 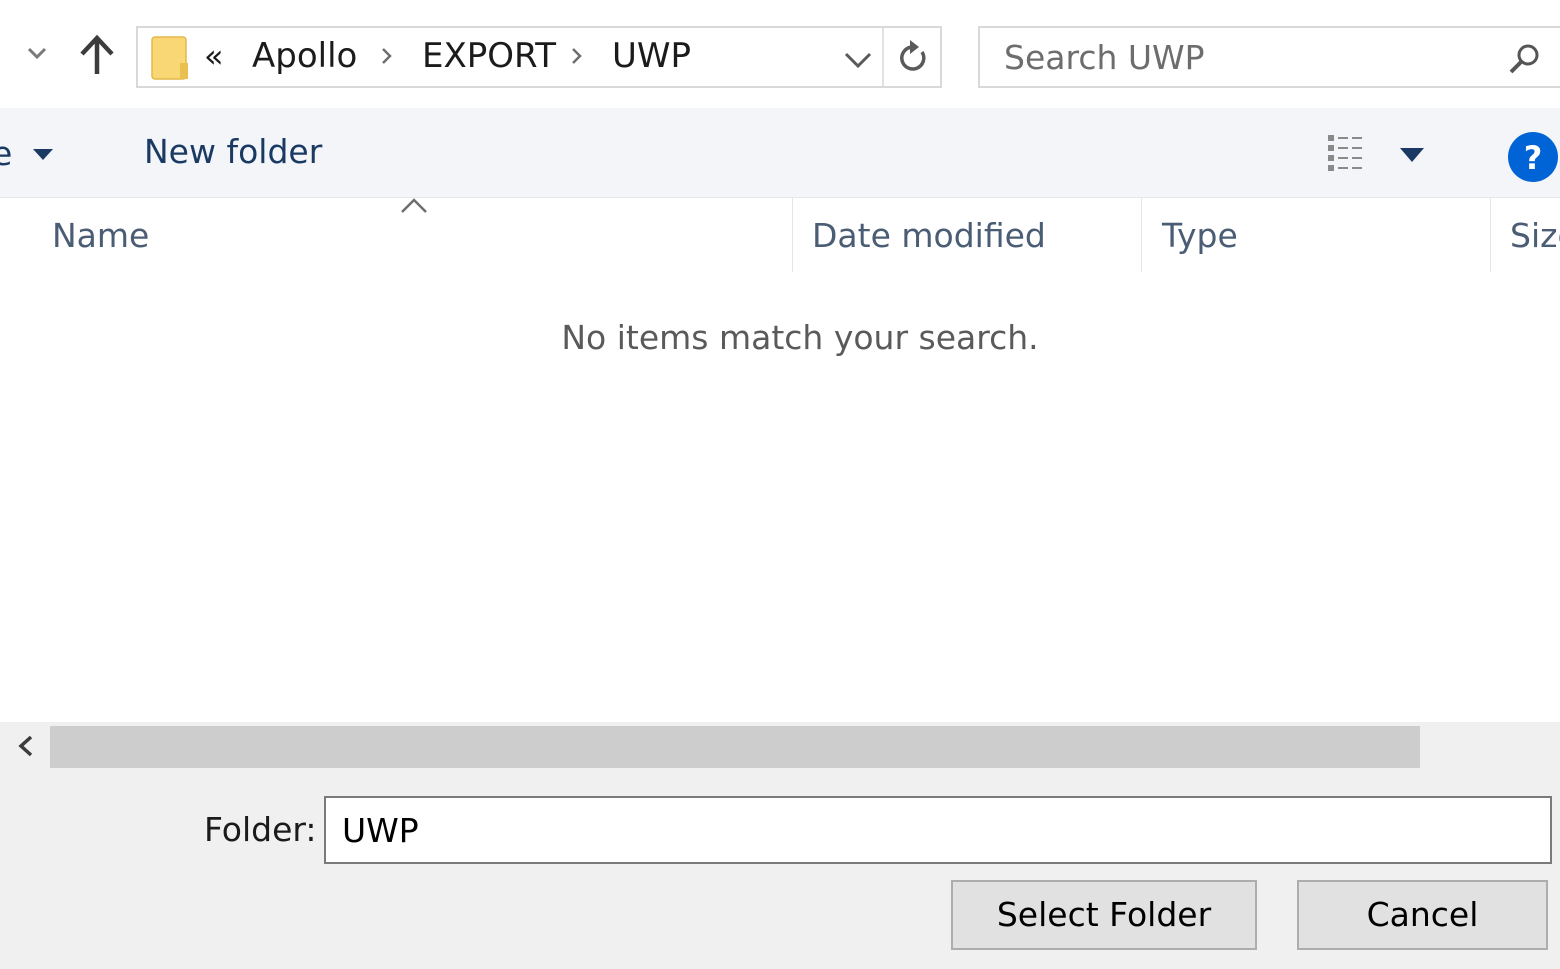 I want to click on search-icon, so click(x=1524, y=60).